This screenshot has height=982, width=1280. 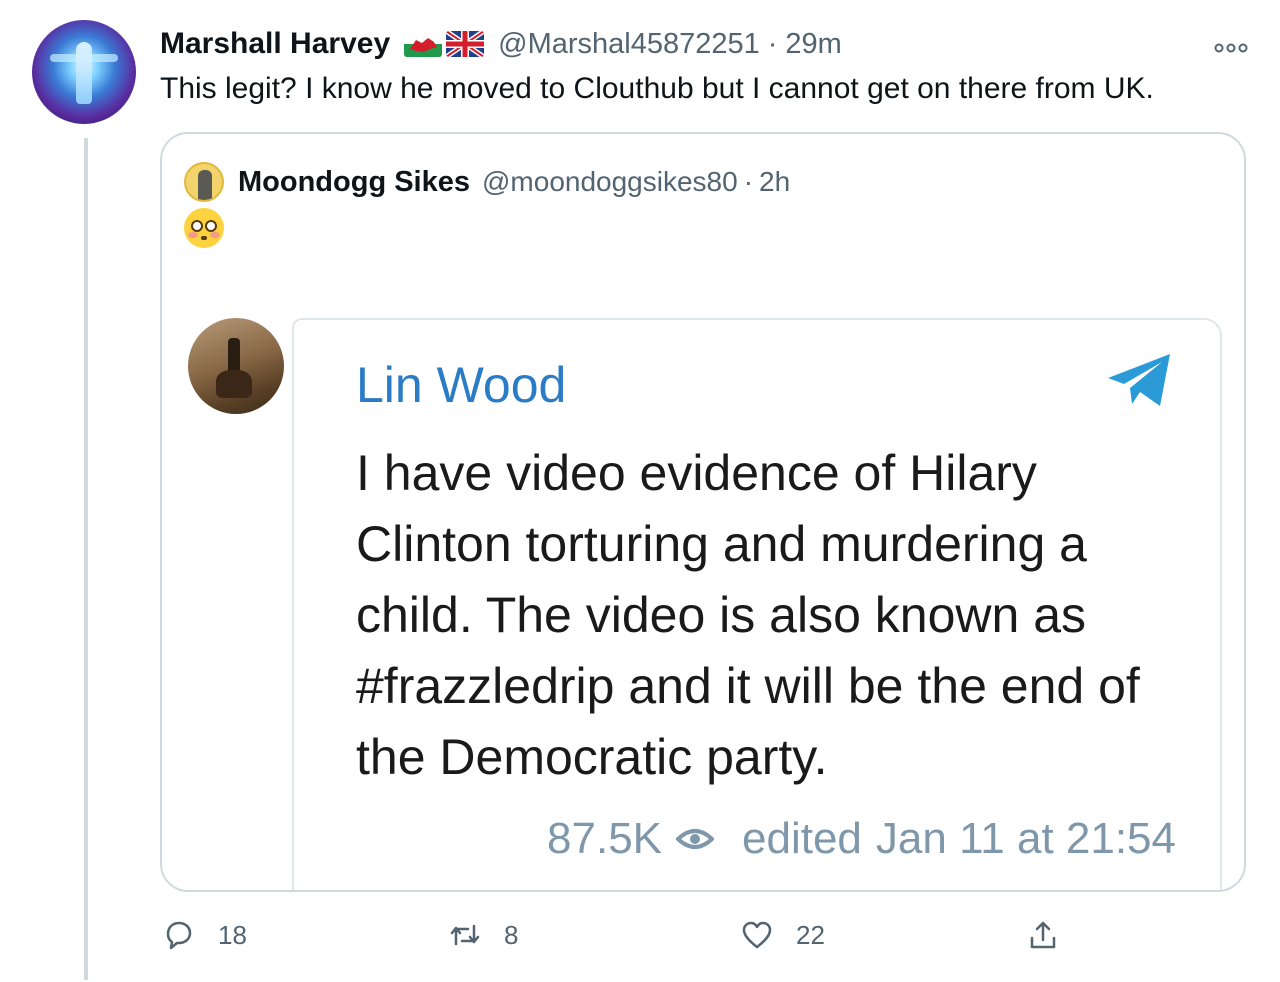 What do you see at coordinates (204, 228) in the screenshot?
I see `flushed-face-emoji-icon` at bounding box center [204, 228].